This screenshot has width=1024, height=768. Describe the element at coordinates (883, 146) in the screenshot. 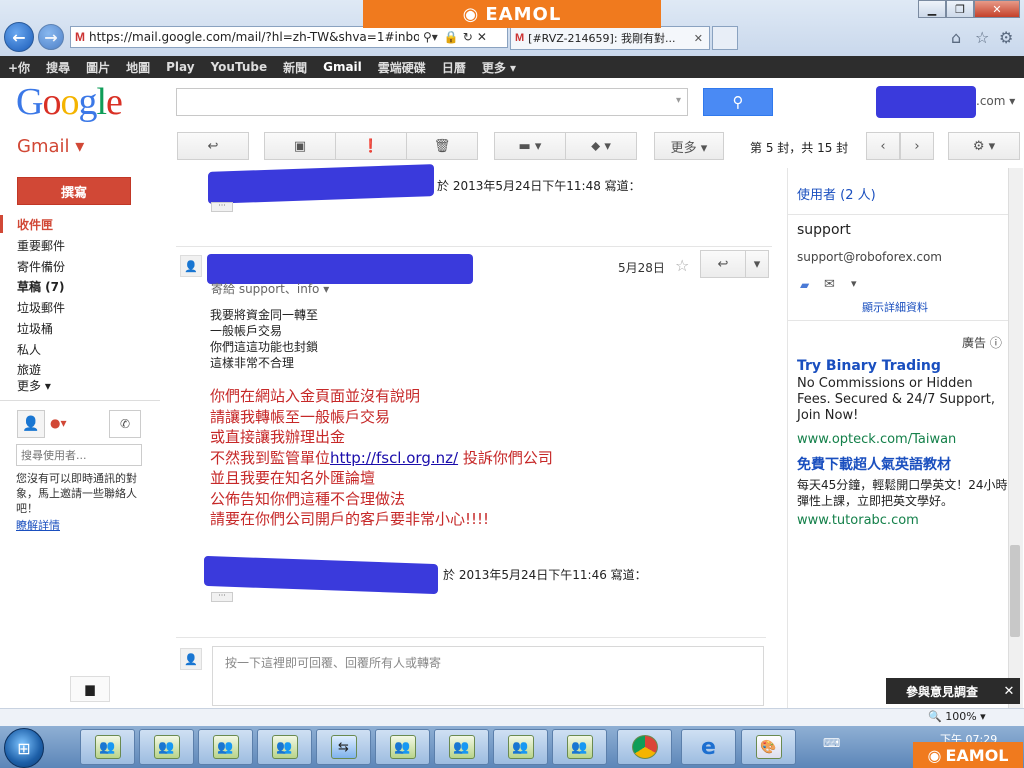

I see `prev-message-button: ‹` at that location.